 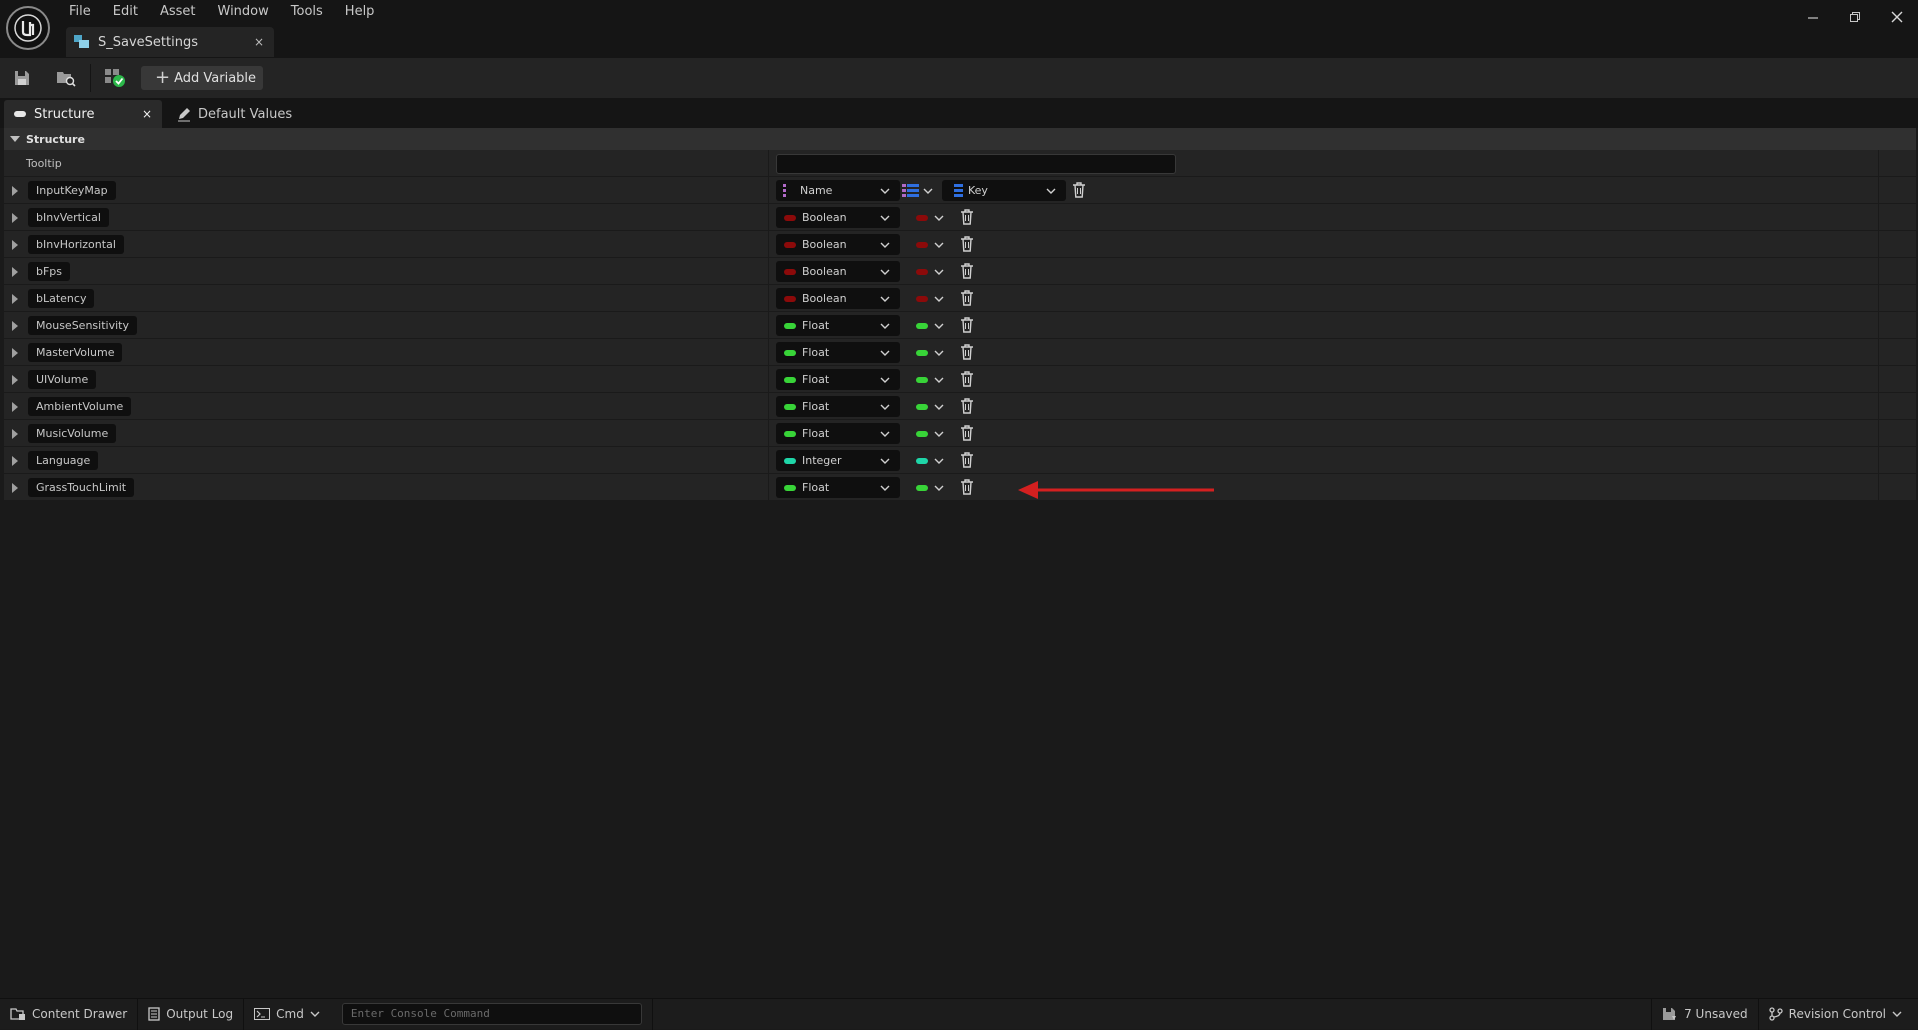 What do you see at coordinates (81, 487) in the screenshot?
I see `member-name-field: GrassTouchLimit` at bounding box center [81, 487].